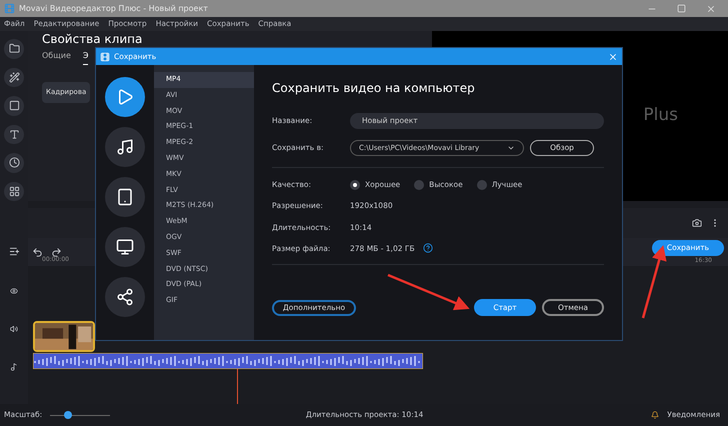  I want to click on panel-tab: Э, so click(85, 57).